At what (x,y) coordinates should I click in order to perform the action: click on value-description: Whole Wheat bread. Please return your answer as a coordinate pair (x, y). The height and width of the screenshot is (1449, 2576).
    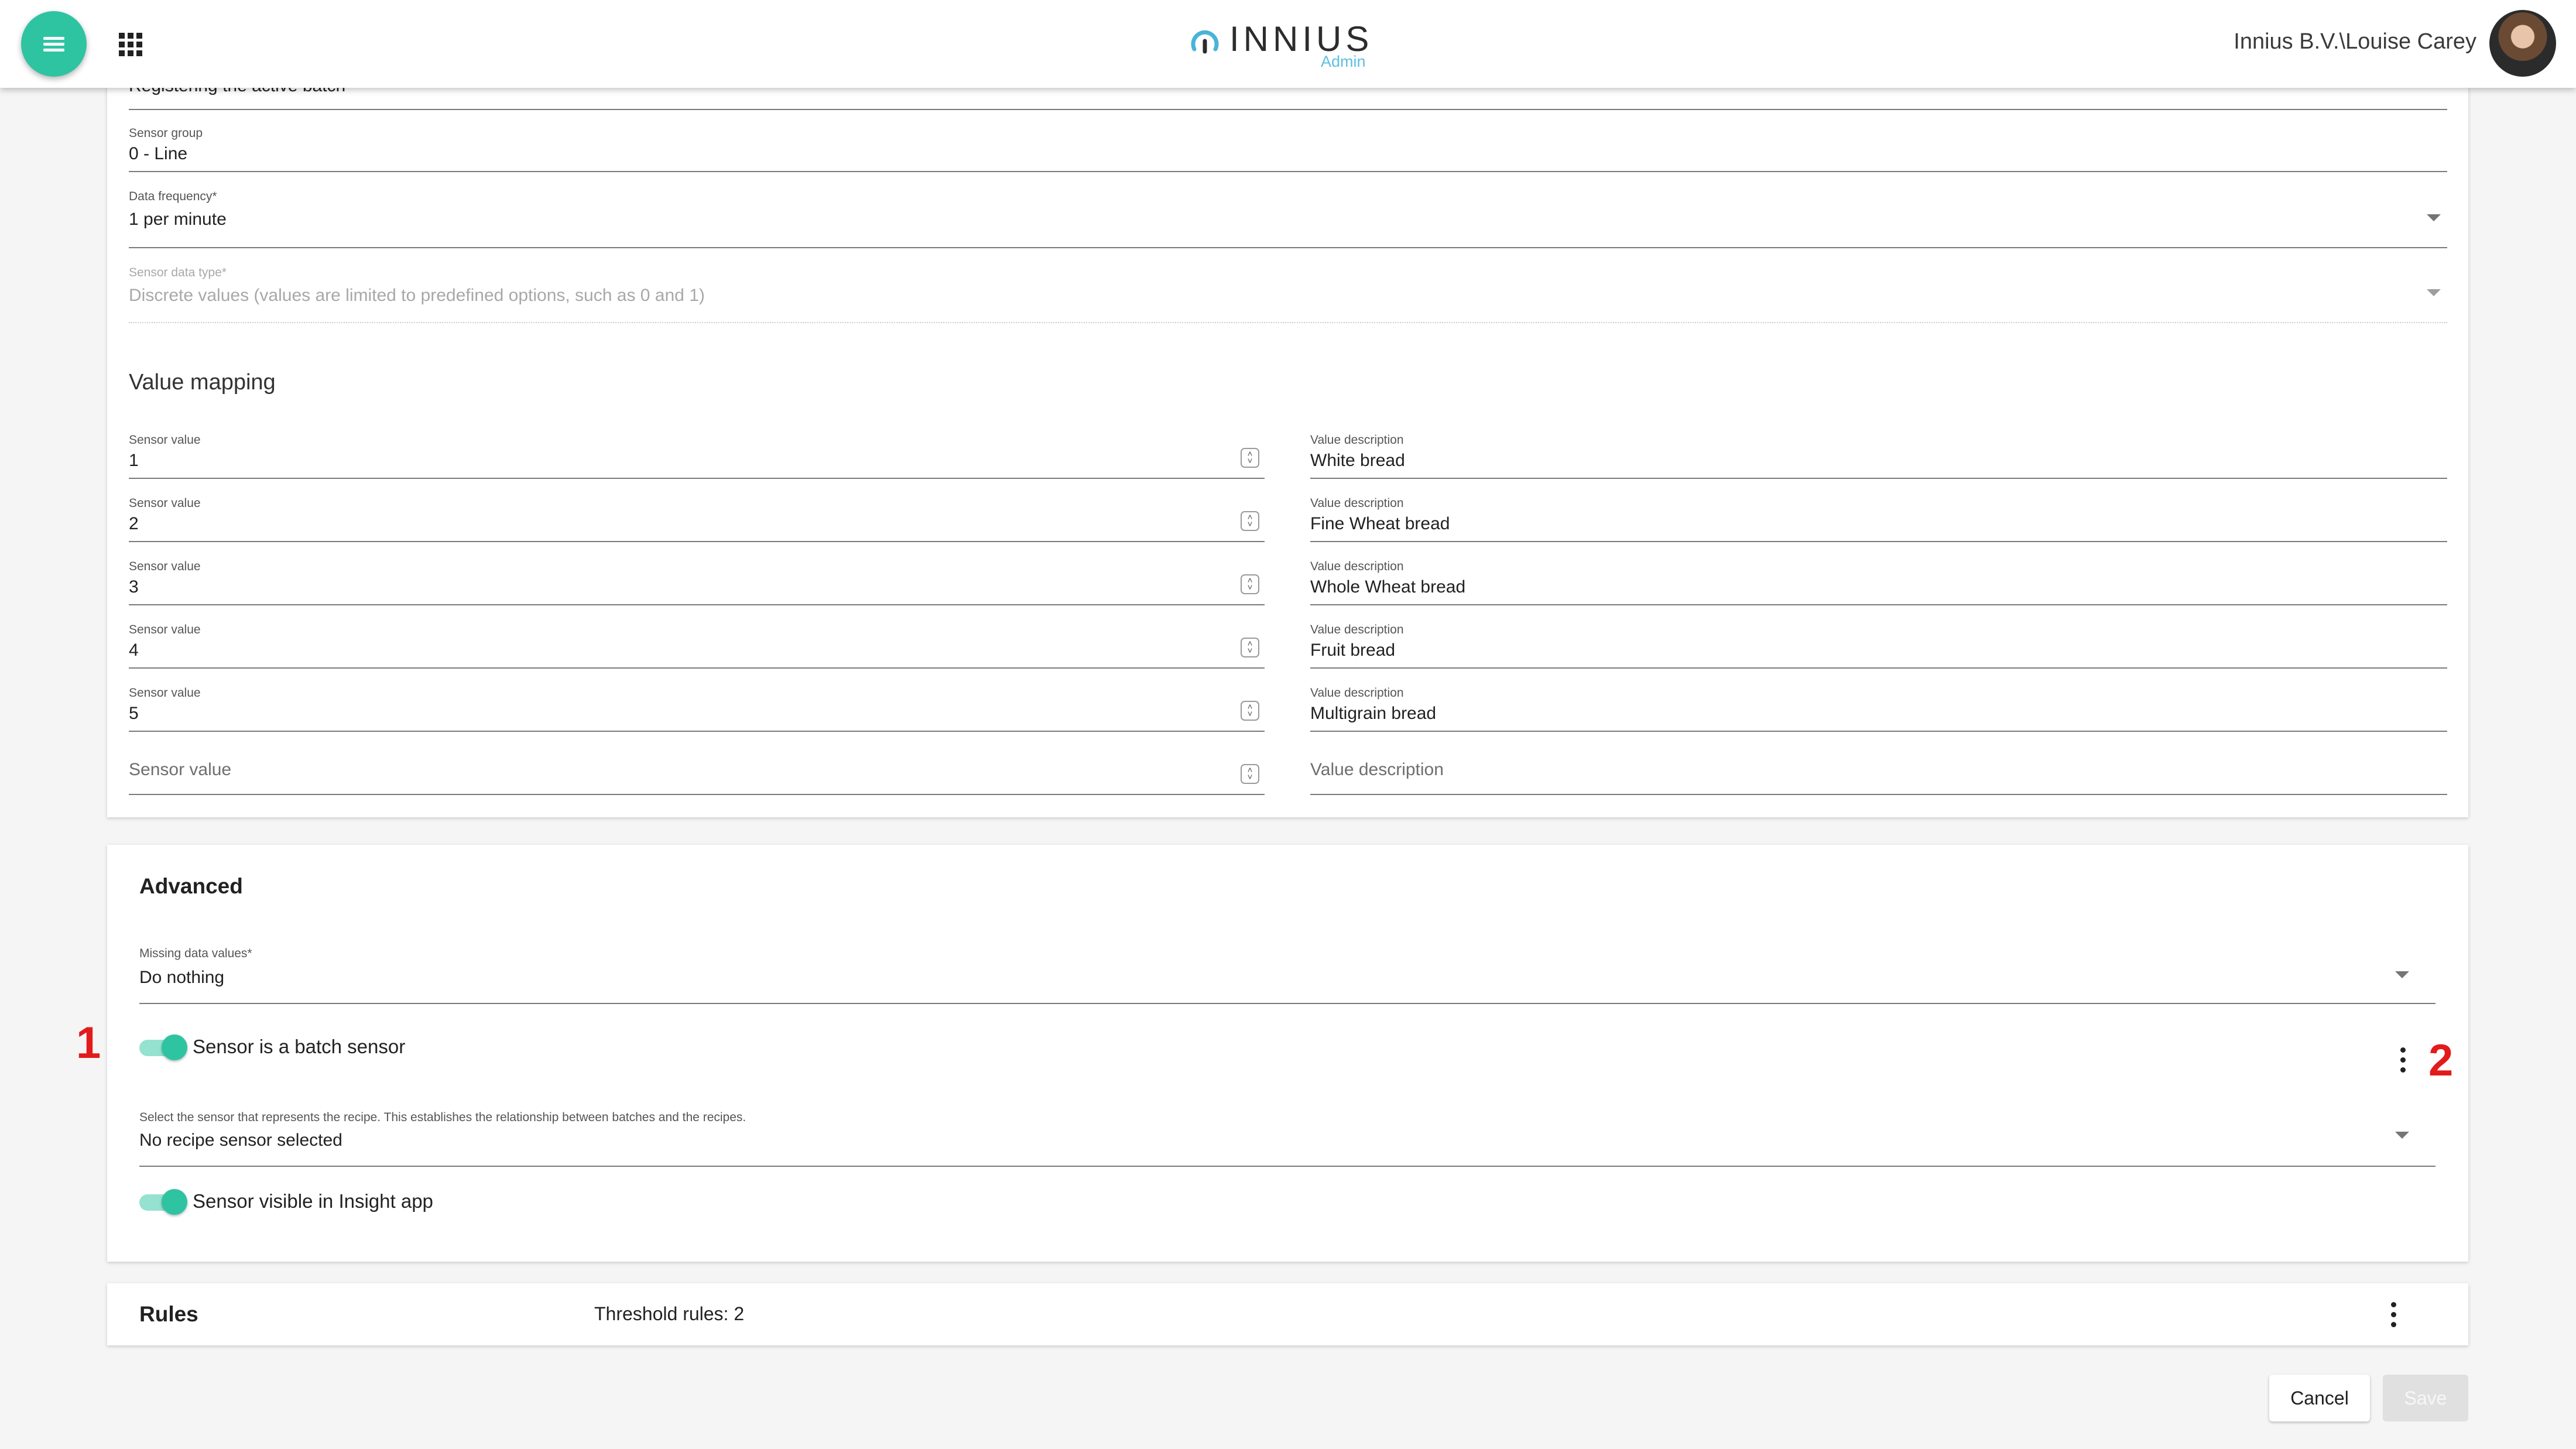
    Looking at the image, I should click on (1388, 587).